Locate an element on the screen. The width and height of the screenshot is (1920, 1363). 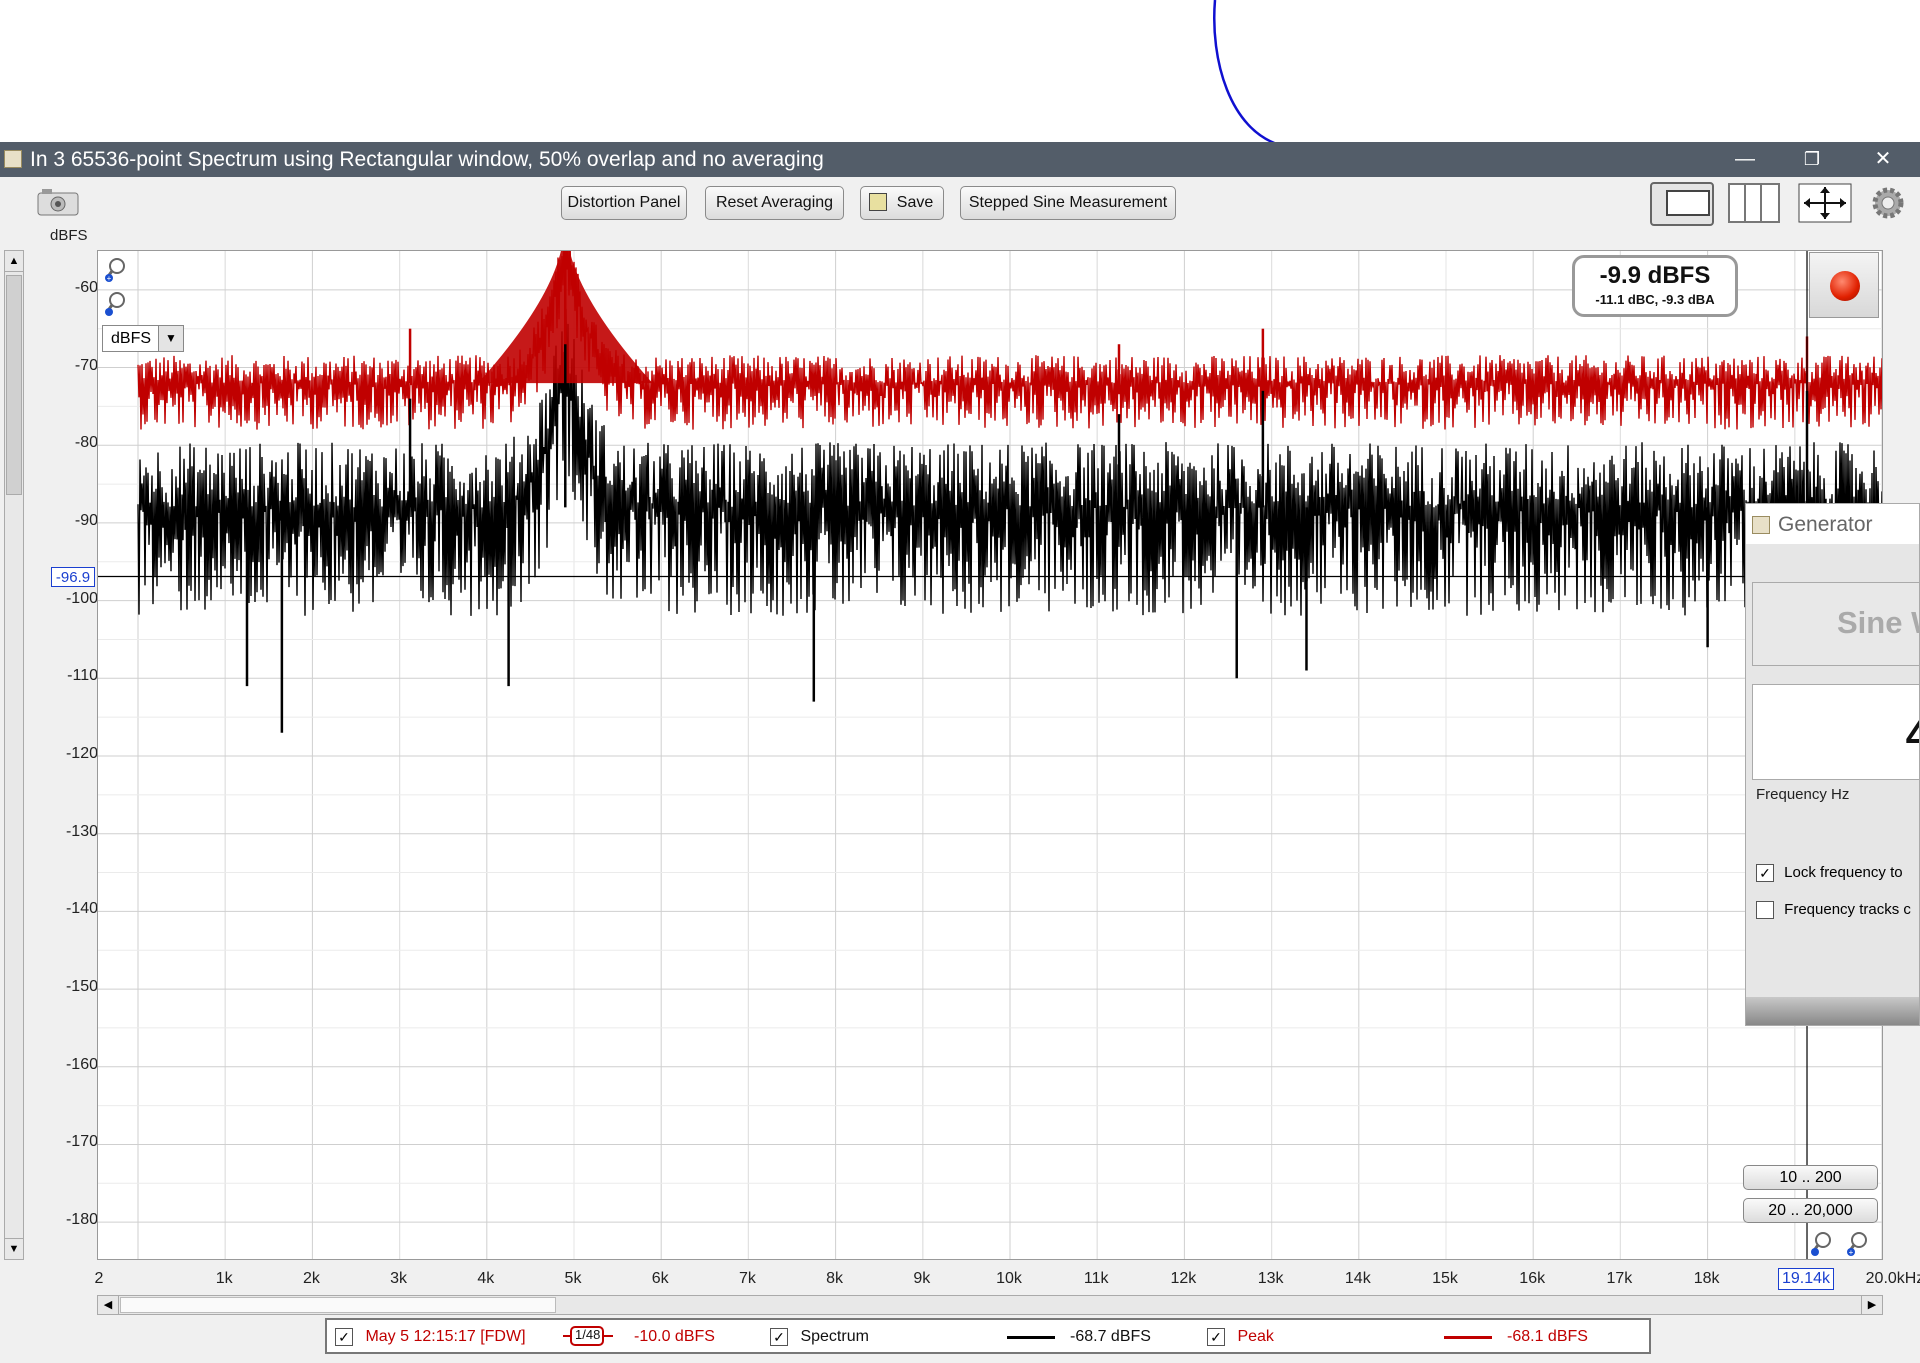
y-tick-label: -70 is located at coordinates (86, 365).